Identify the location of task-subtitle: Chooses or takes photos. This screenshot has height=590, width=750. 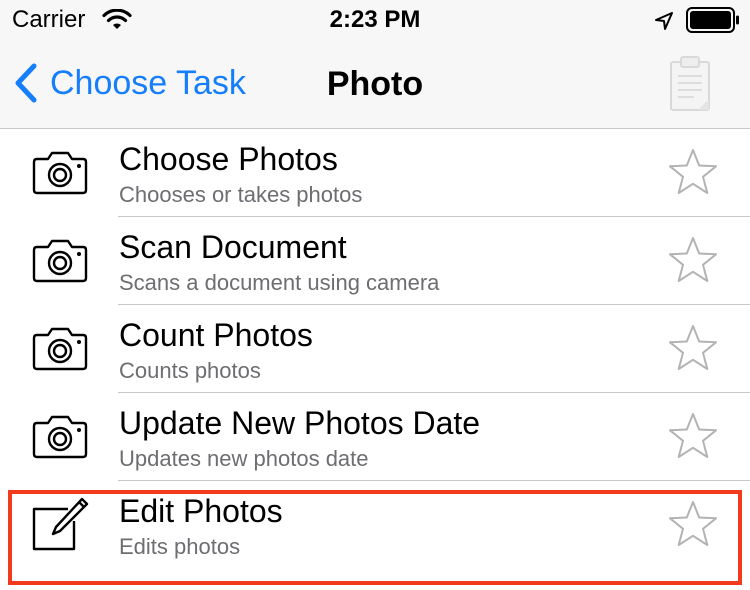
(241, 194).